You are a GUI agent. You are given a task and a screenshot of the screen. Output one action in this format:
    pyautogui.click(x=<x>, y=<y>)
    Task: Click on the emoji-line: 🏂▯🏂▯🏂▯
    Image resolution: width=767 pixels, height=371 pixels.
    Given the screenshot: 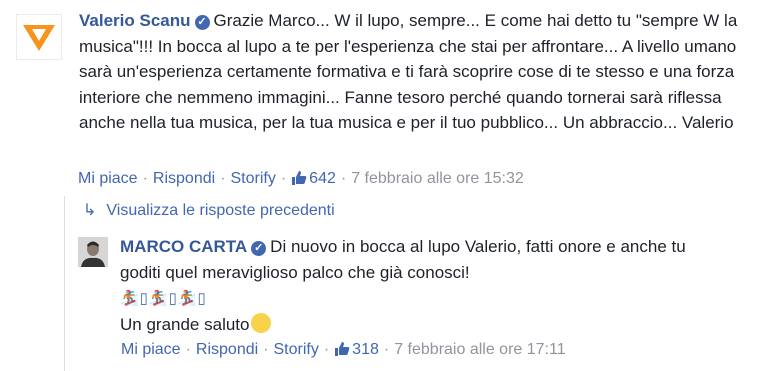 What is the action you would take?
    pyautogui.click(x=163, y=298)
    